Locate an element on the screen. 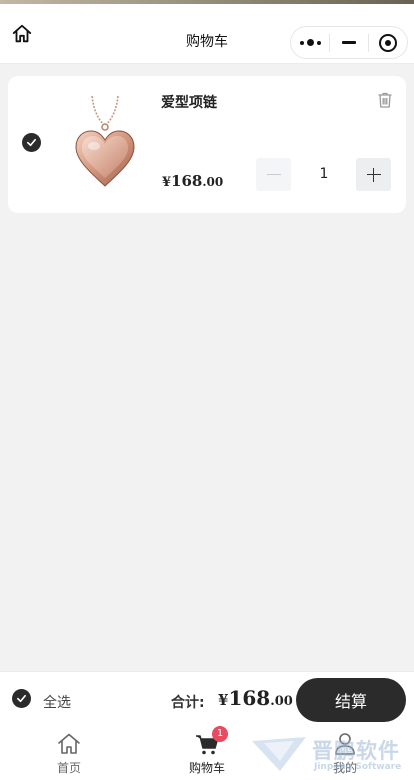 This screenshot has width=414, height=780. minimize-icon is located at coordinates (348, 42).